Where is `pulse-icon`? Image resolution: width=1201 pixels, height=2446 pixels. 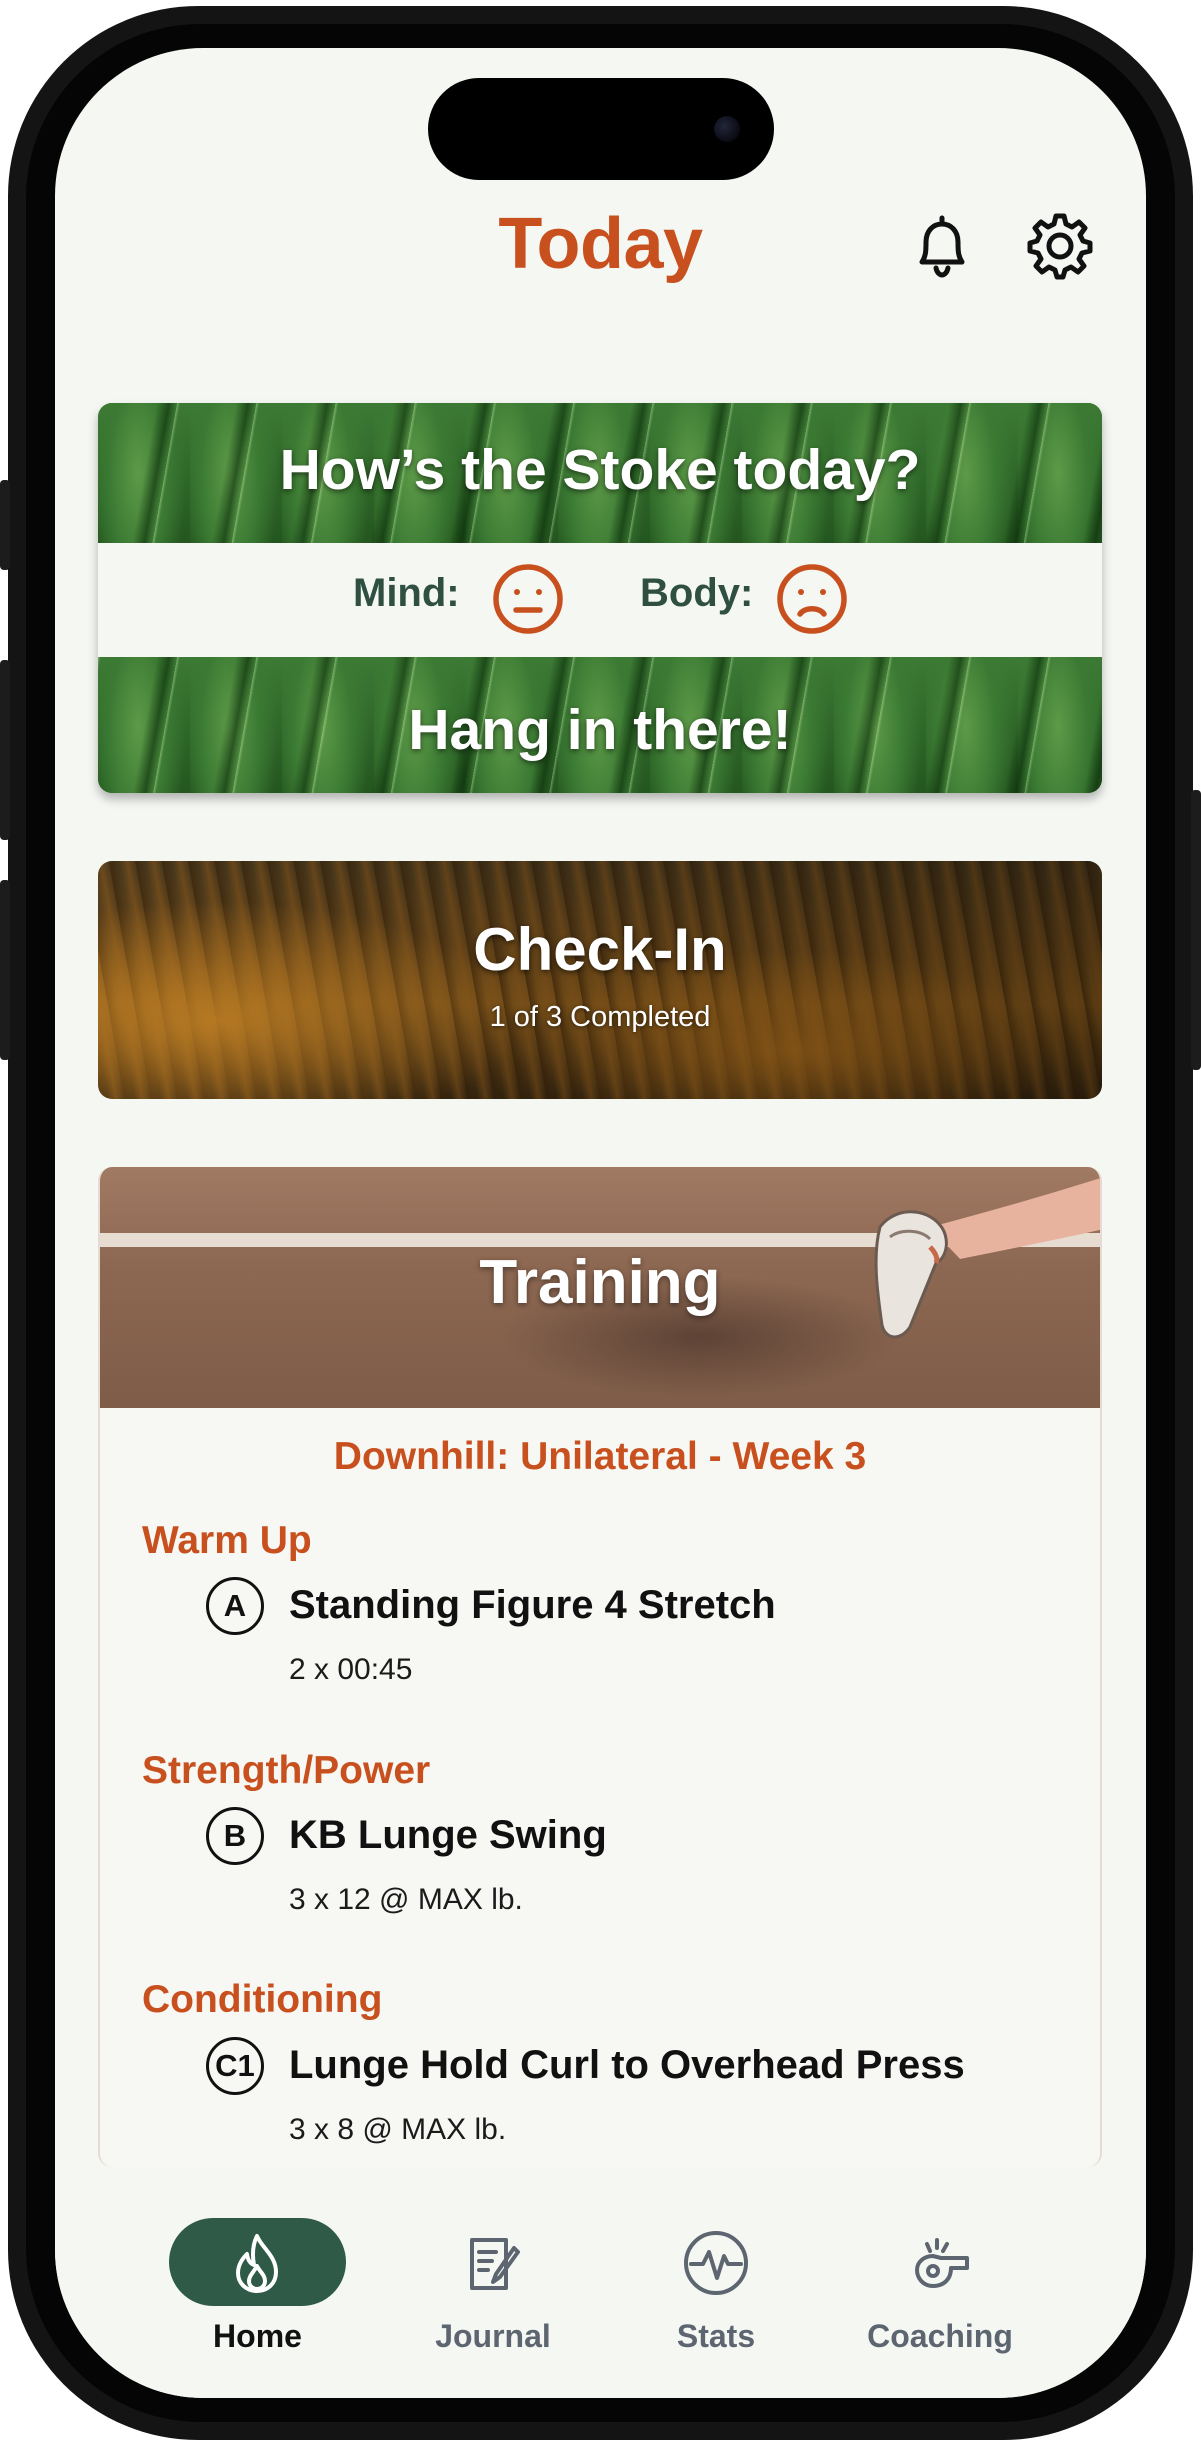
pulse-icon is located at coordinates (716, 2263).